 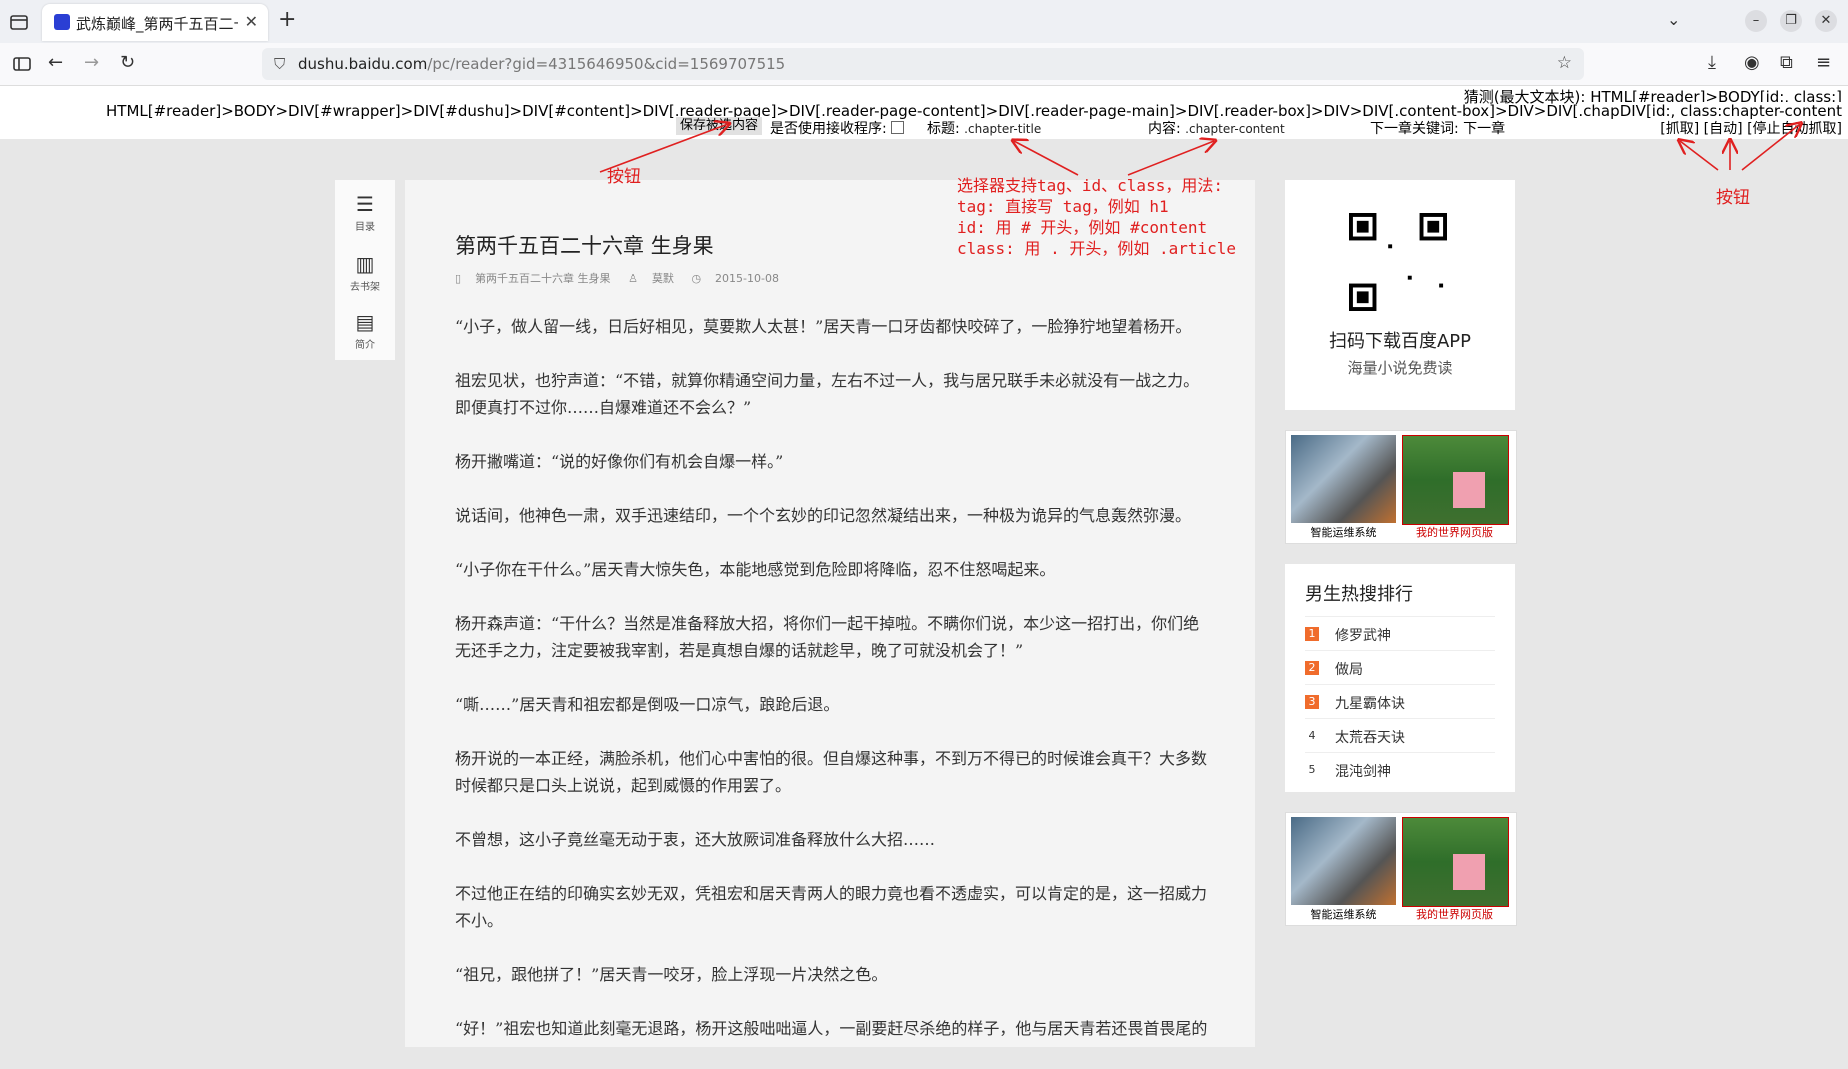 I want to click on use-receiver-option: 是否使用接收程序:, so click(x=837, y=128).